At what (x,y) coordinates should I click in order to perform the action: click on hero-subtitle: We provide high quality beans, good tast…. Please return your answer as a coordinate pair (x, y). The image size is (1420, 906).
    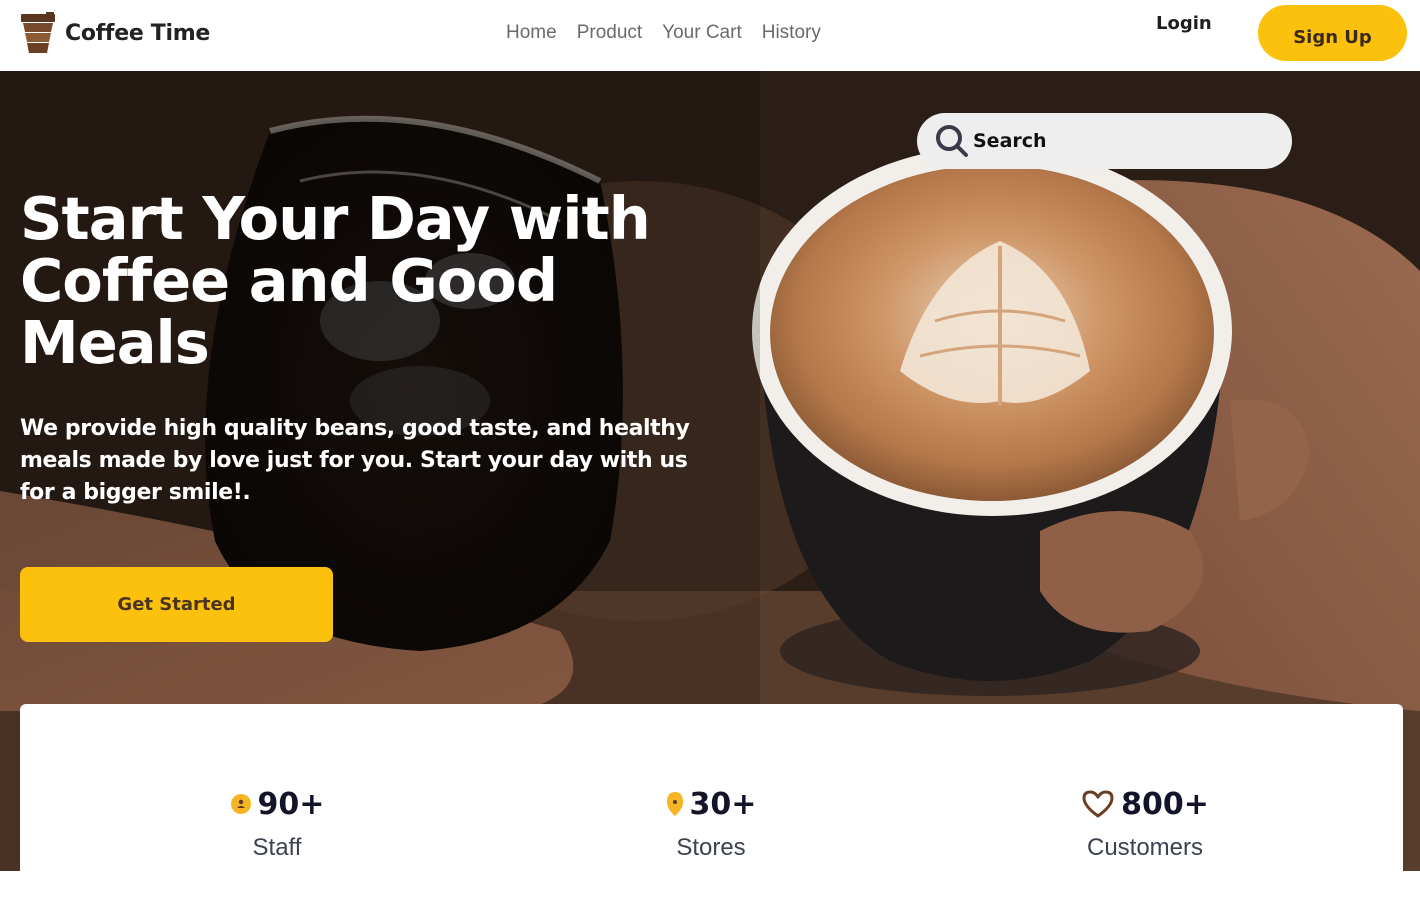
    Looking at the image, I should click on (355, 460).